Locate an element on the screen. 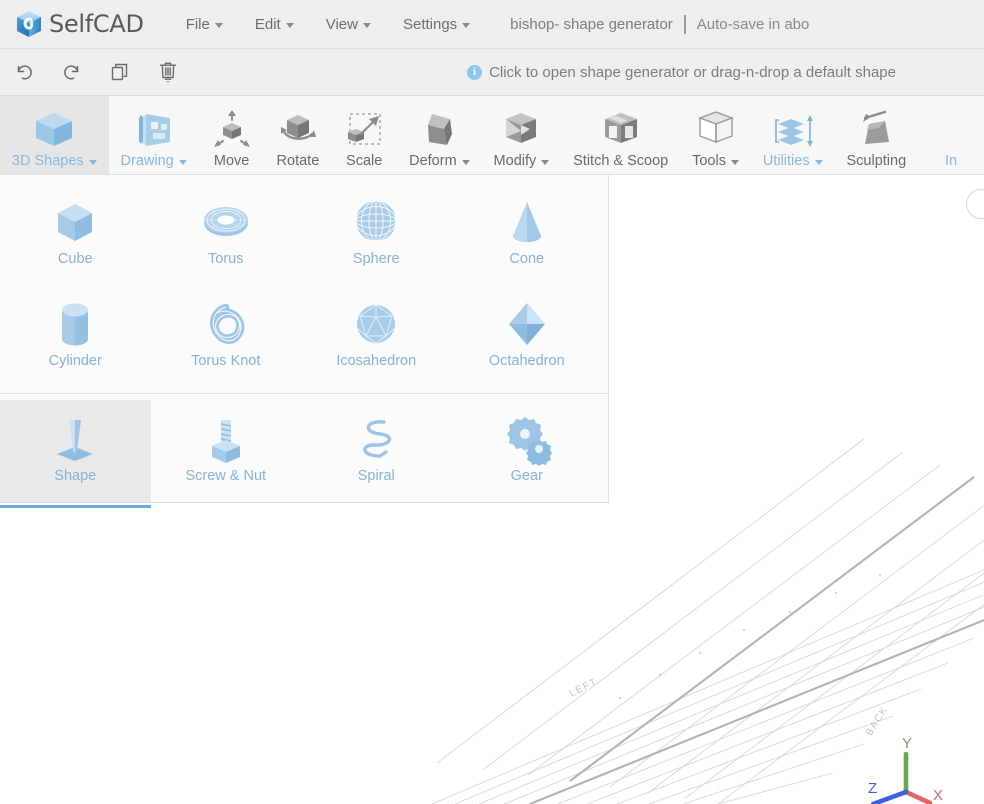  generator-screw-nut: Screw & Nut is located at coordinates (226, 451).